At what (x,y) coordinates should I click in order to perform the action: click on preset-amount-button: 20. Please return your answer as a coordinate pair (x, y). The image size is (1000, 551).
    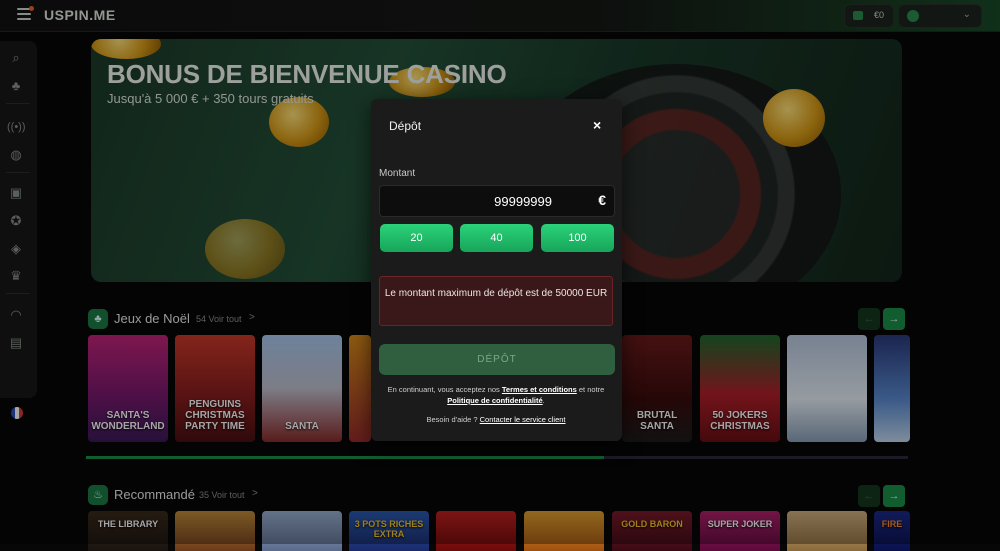
    Looking at the image, I should click on (416, 238).